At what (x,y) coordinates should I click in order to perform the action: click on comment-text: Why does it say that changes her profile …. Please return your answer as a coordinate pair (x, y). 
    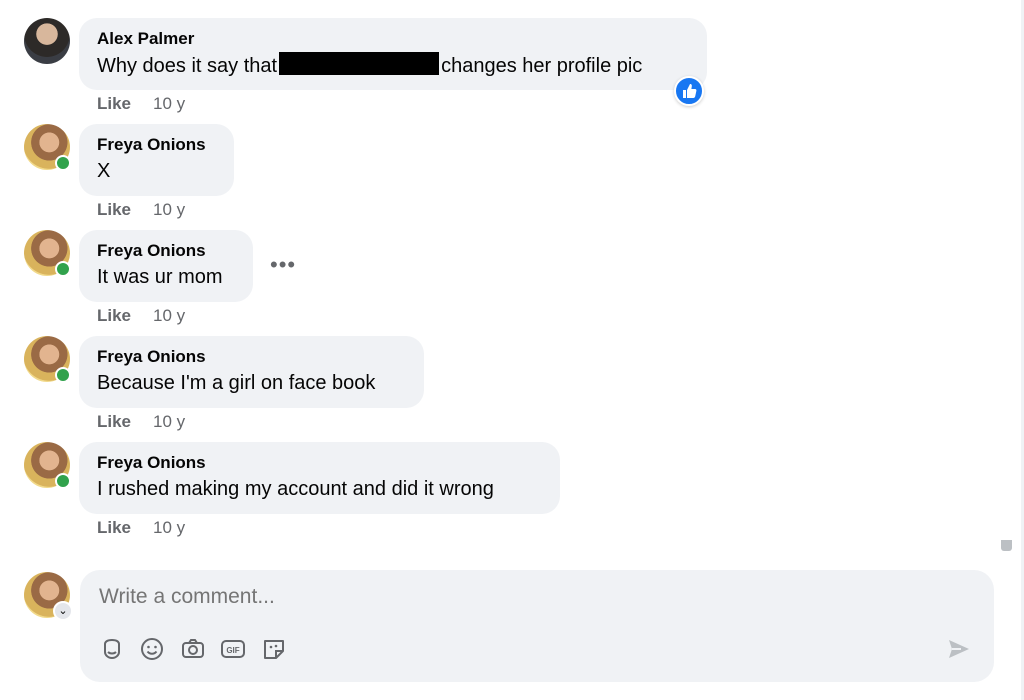
    Looking at the image, I should click on (393, 65).